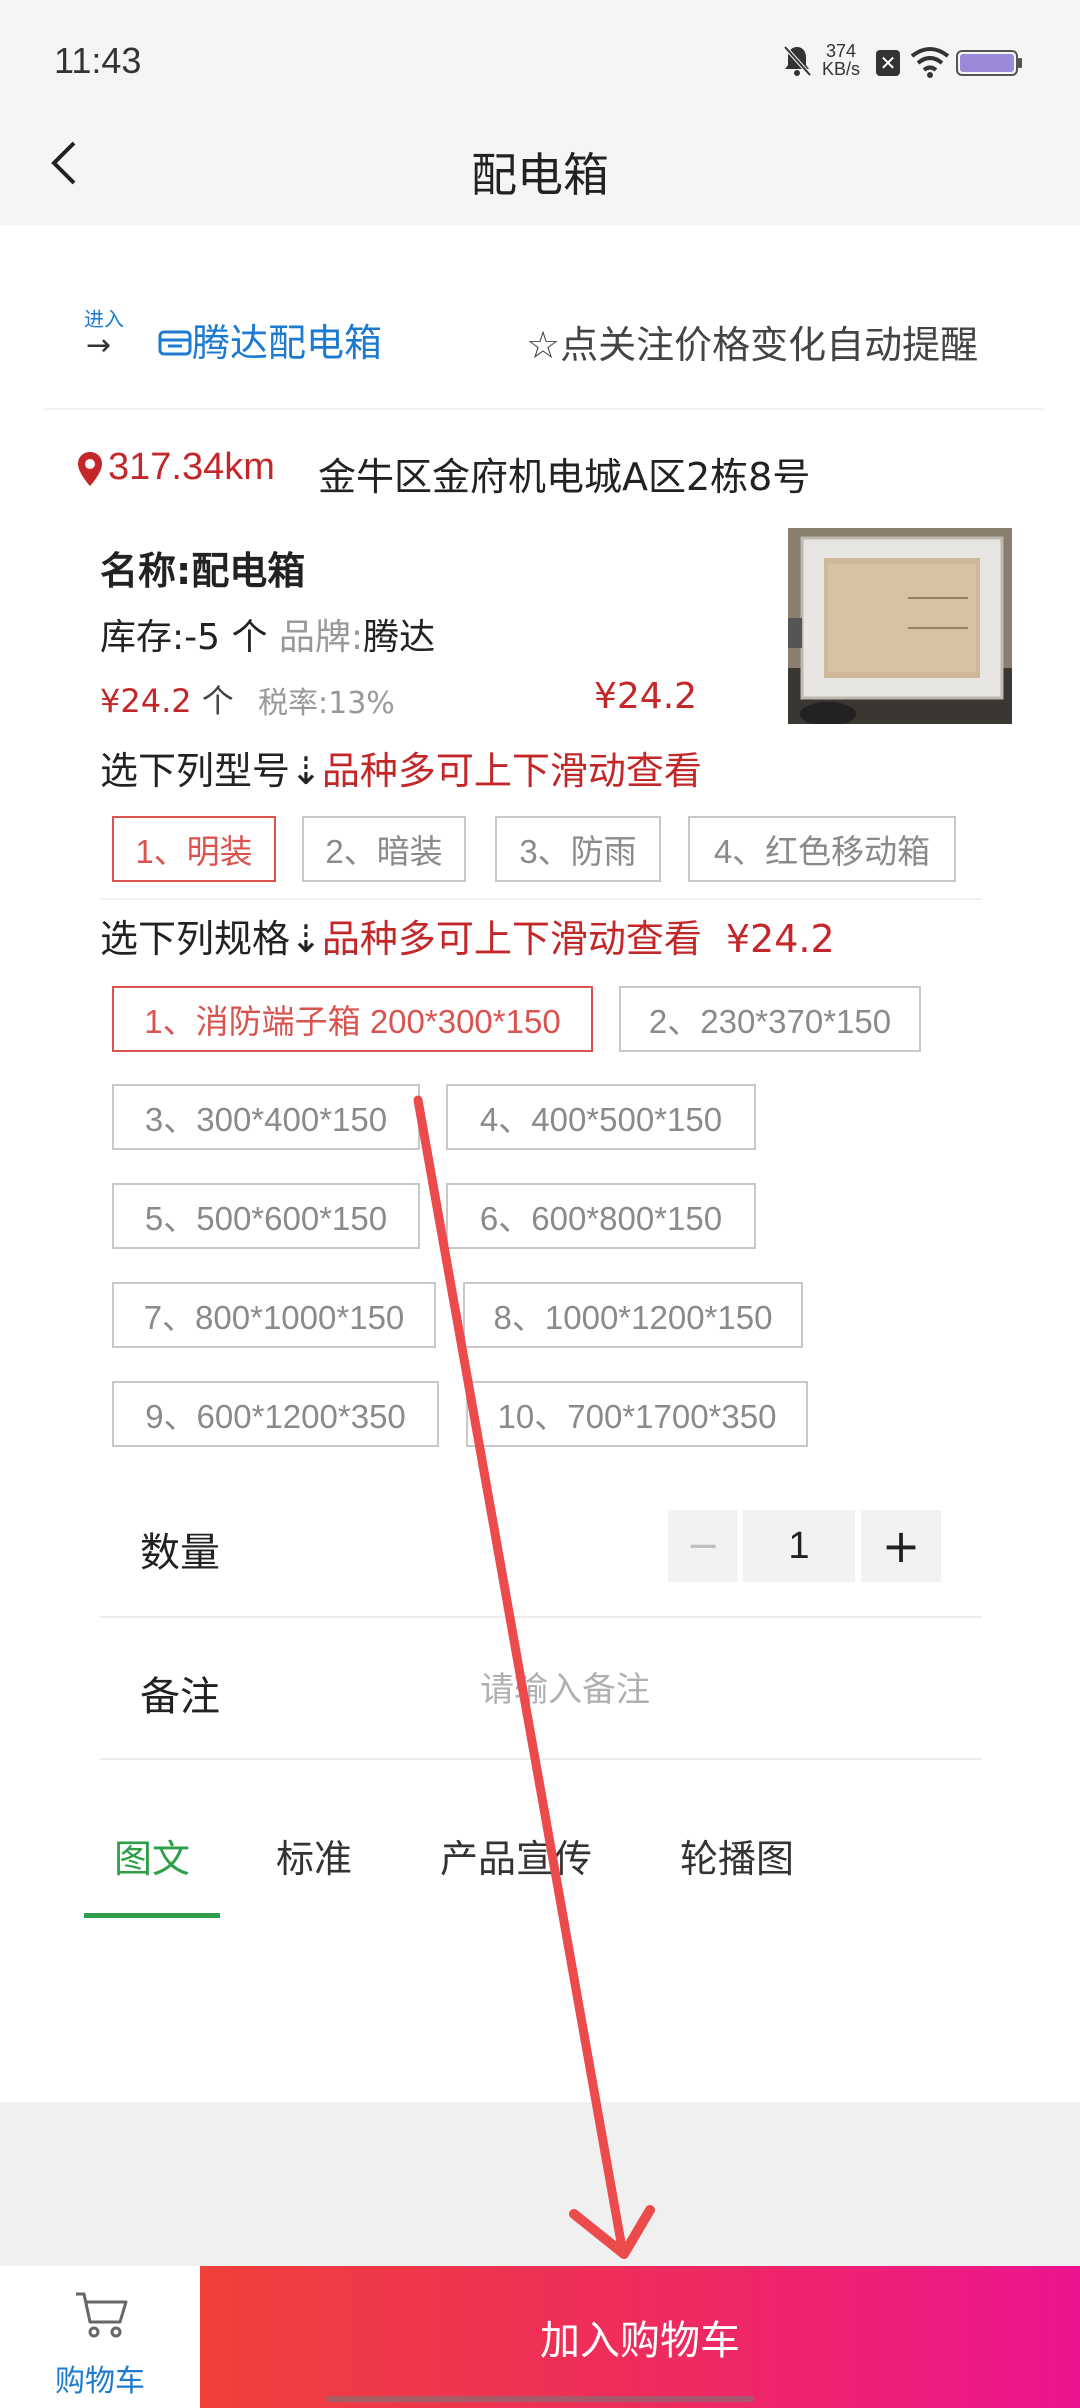 This screenshot has width=1080, height=2408. Describe the element at coordinates (900, 626) in the screenshot. I see `product-image` at that location.